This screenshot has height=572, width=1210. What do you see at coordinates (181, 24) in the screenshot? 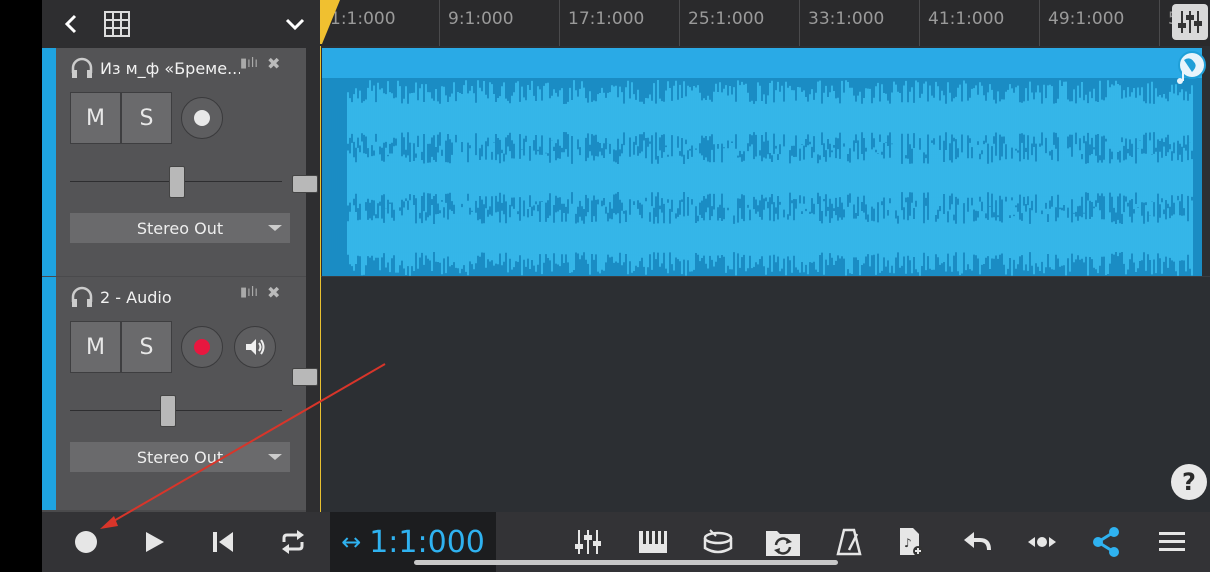
I see `top-toolbar` at bounding box center [181, 24].